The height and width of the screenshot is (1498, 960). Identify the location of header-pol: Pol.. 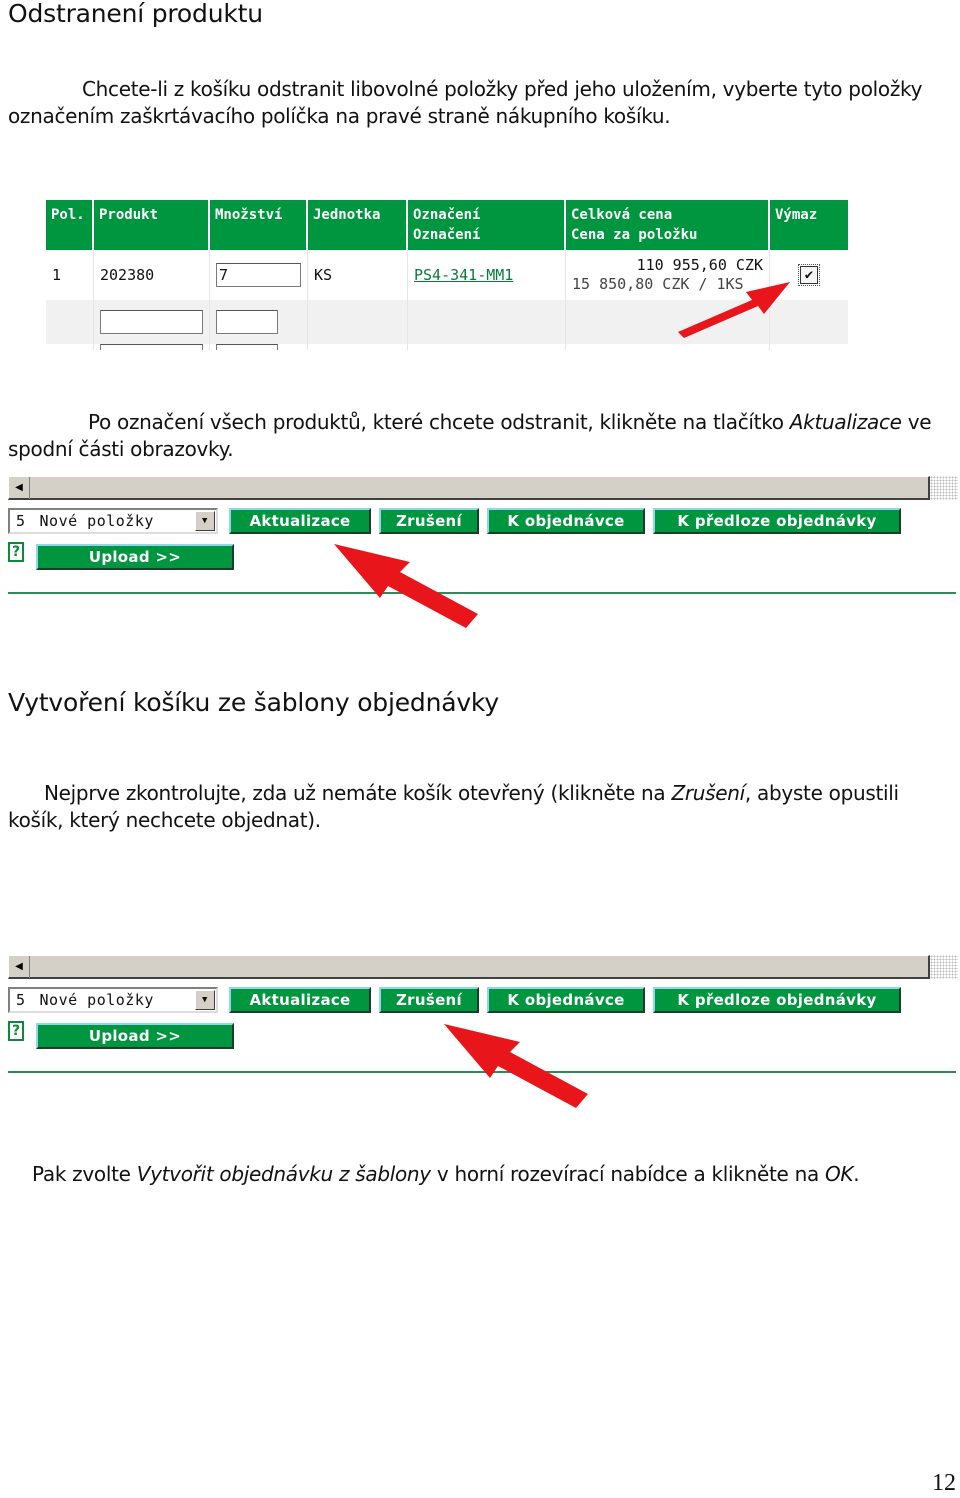
(70, 225).